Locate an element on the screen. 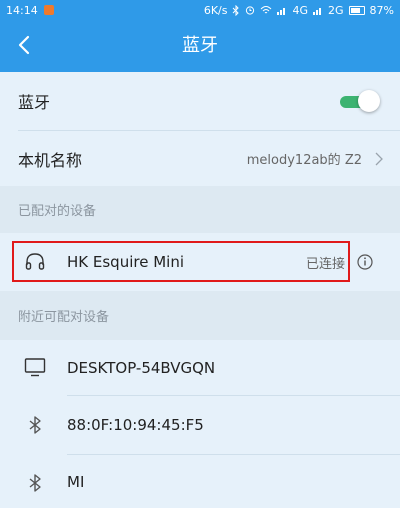 The height and width of the screenshot is (508, 400). nearby-device-row: 88:0F:10:94:45:F5 is located at coordinates (200, 425).